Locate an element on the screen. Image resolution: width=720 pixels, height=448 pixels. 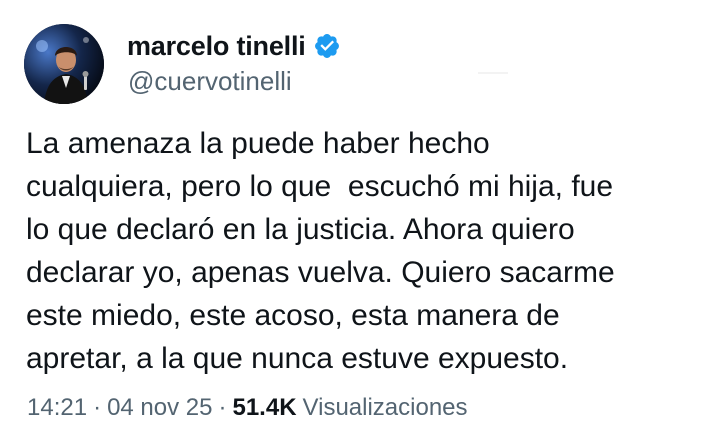
profile-photo-icon is located at coordinates (64, 64).